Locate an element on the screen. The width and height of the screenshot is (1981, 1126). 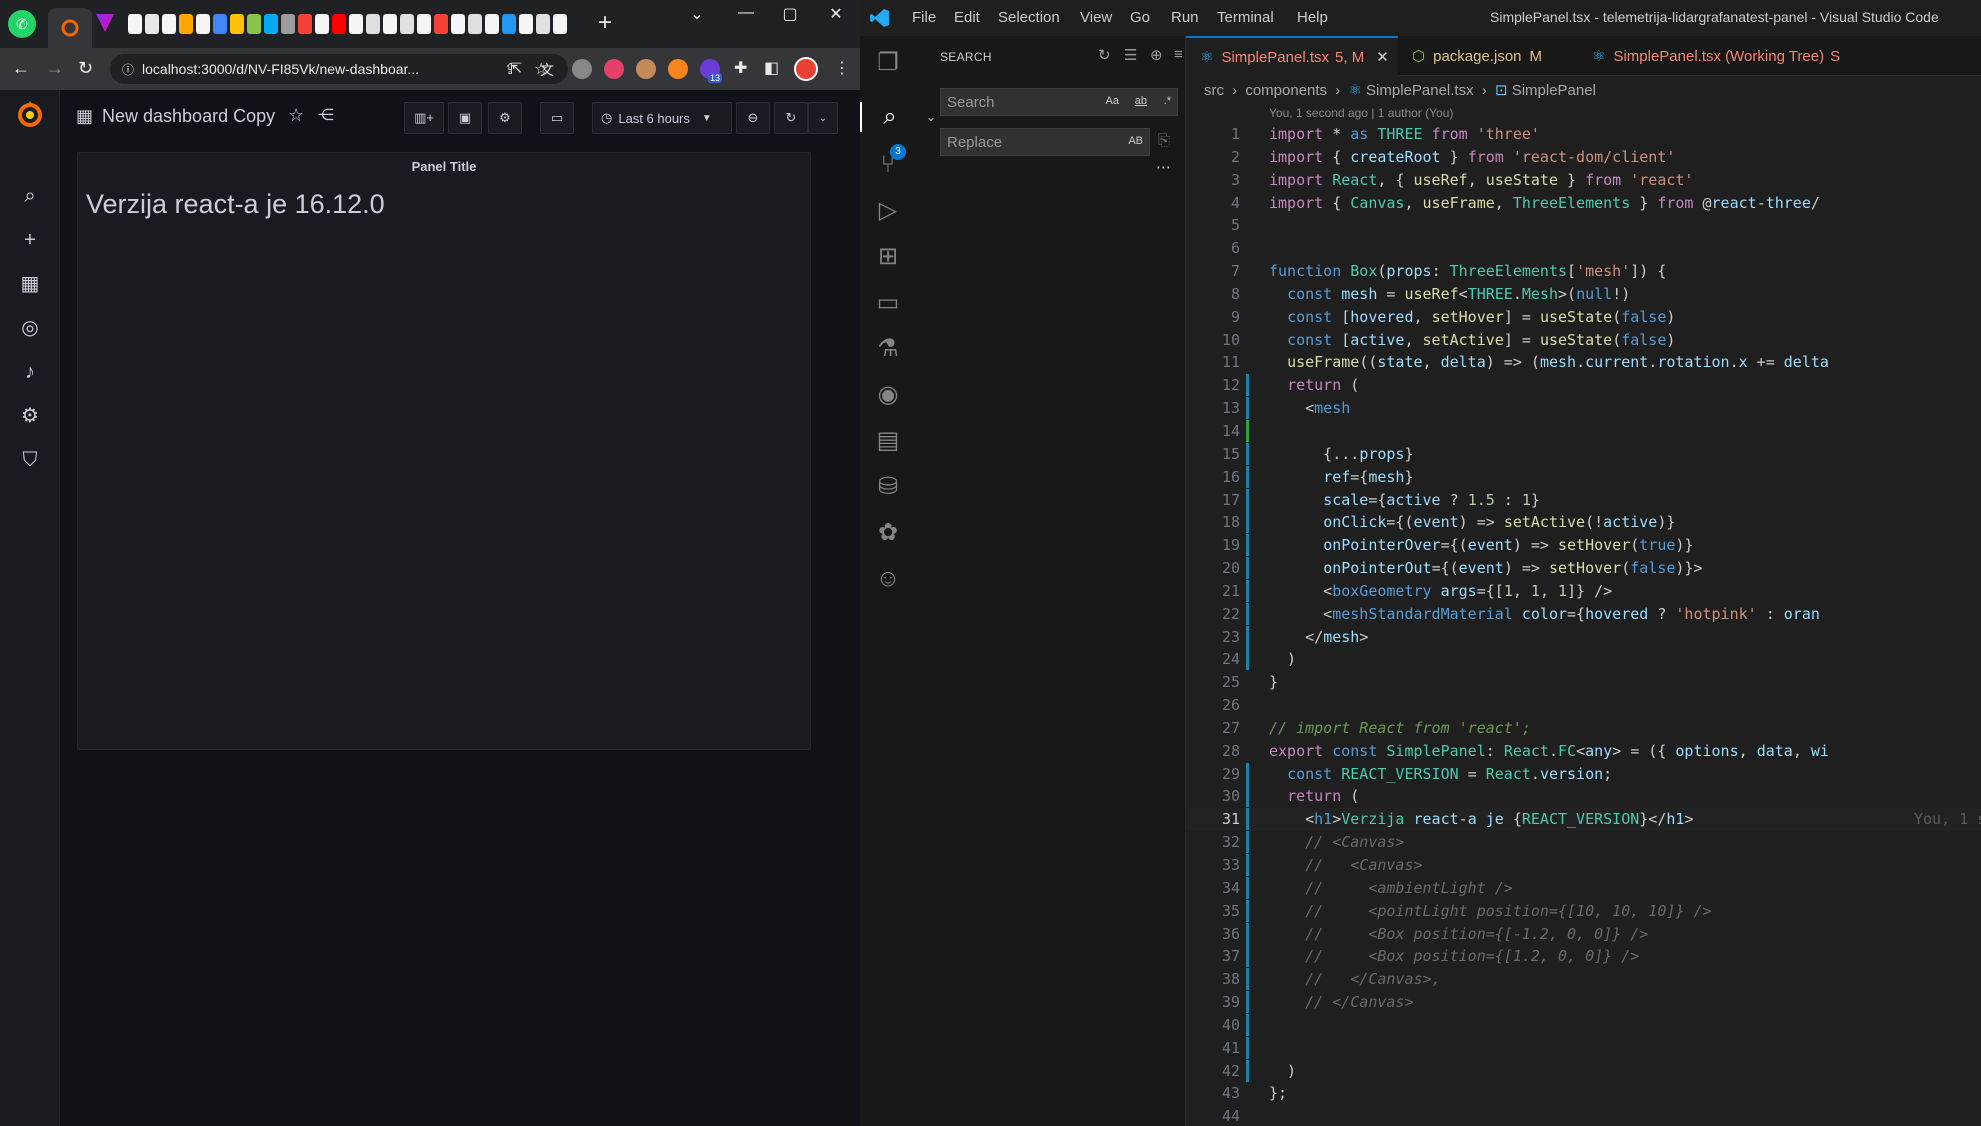
code-text: ) is located at coordinates (1282, 659).